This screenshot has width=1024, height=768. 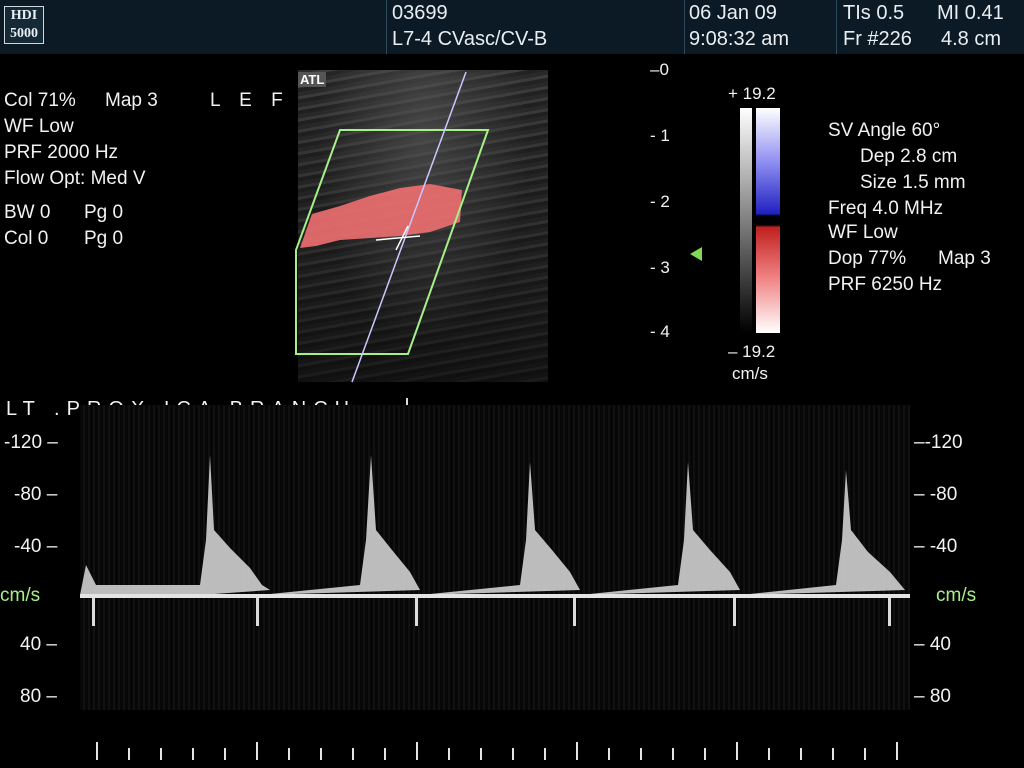 I want to click on left-scale-unit: cm/s, so click(x=20, y=595).